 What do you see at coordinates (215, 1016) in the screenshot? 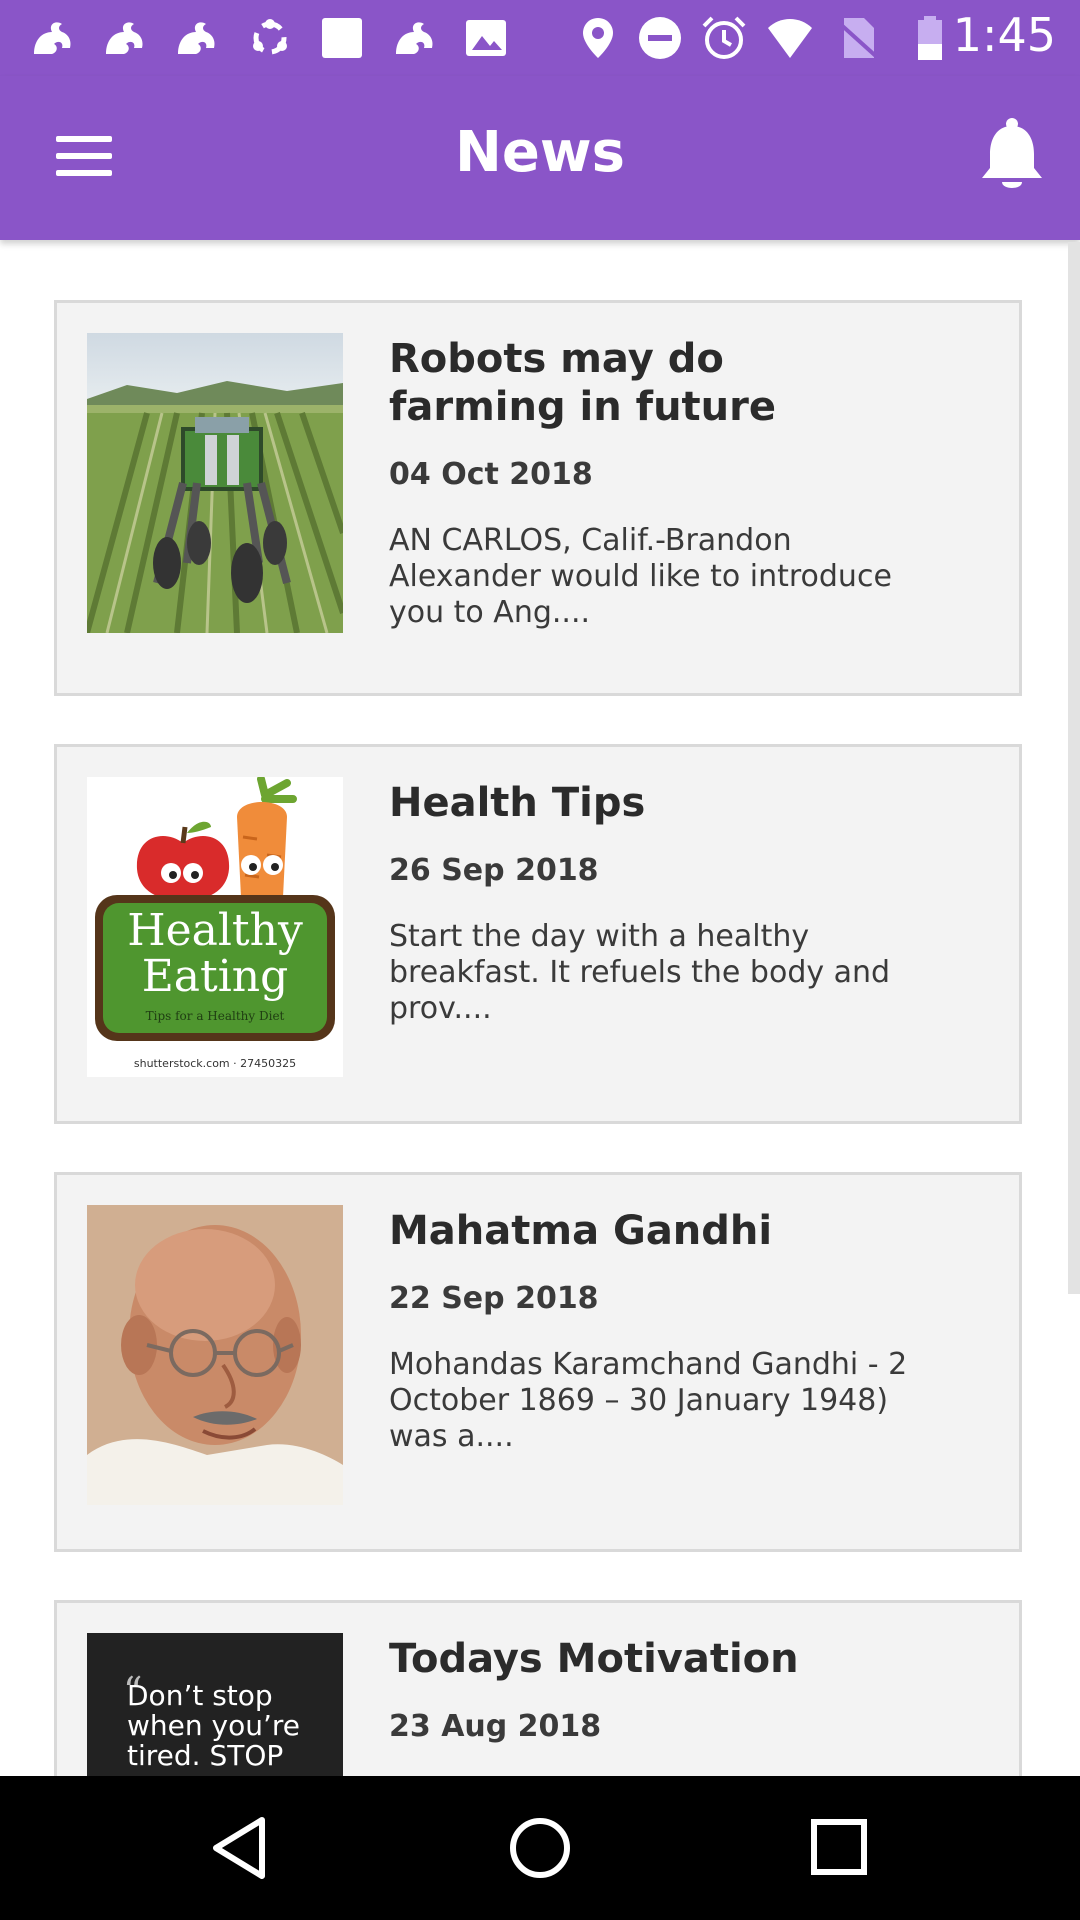
I see `thumb-subtitle: Tips for a Healthy Diet` at bounding box center [215, 1016].